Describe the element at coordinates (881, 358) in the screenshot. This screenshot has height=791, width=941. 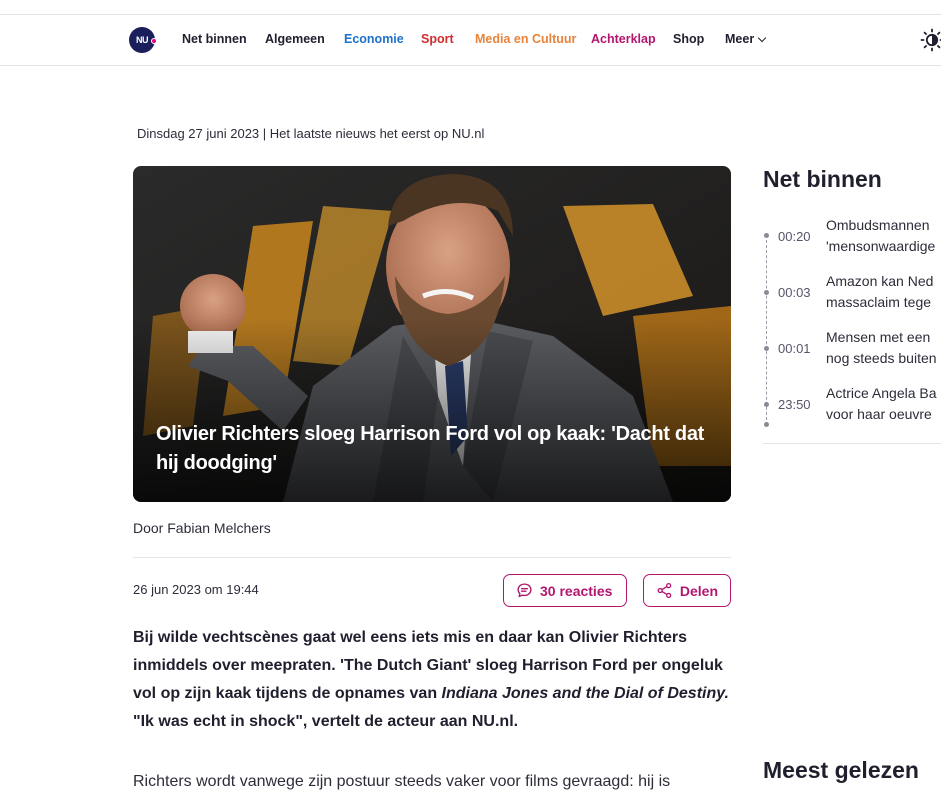
I see `news-headline-line2: nog steeds buiten` at that location.